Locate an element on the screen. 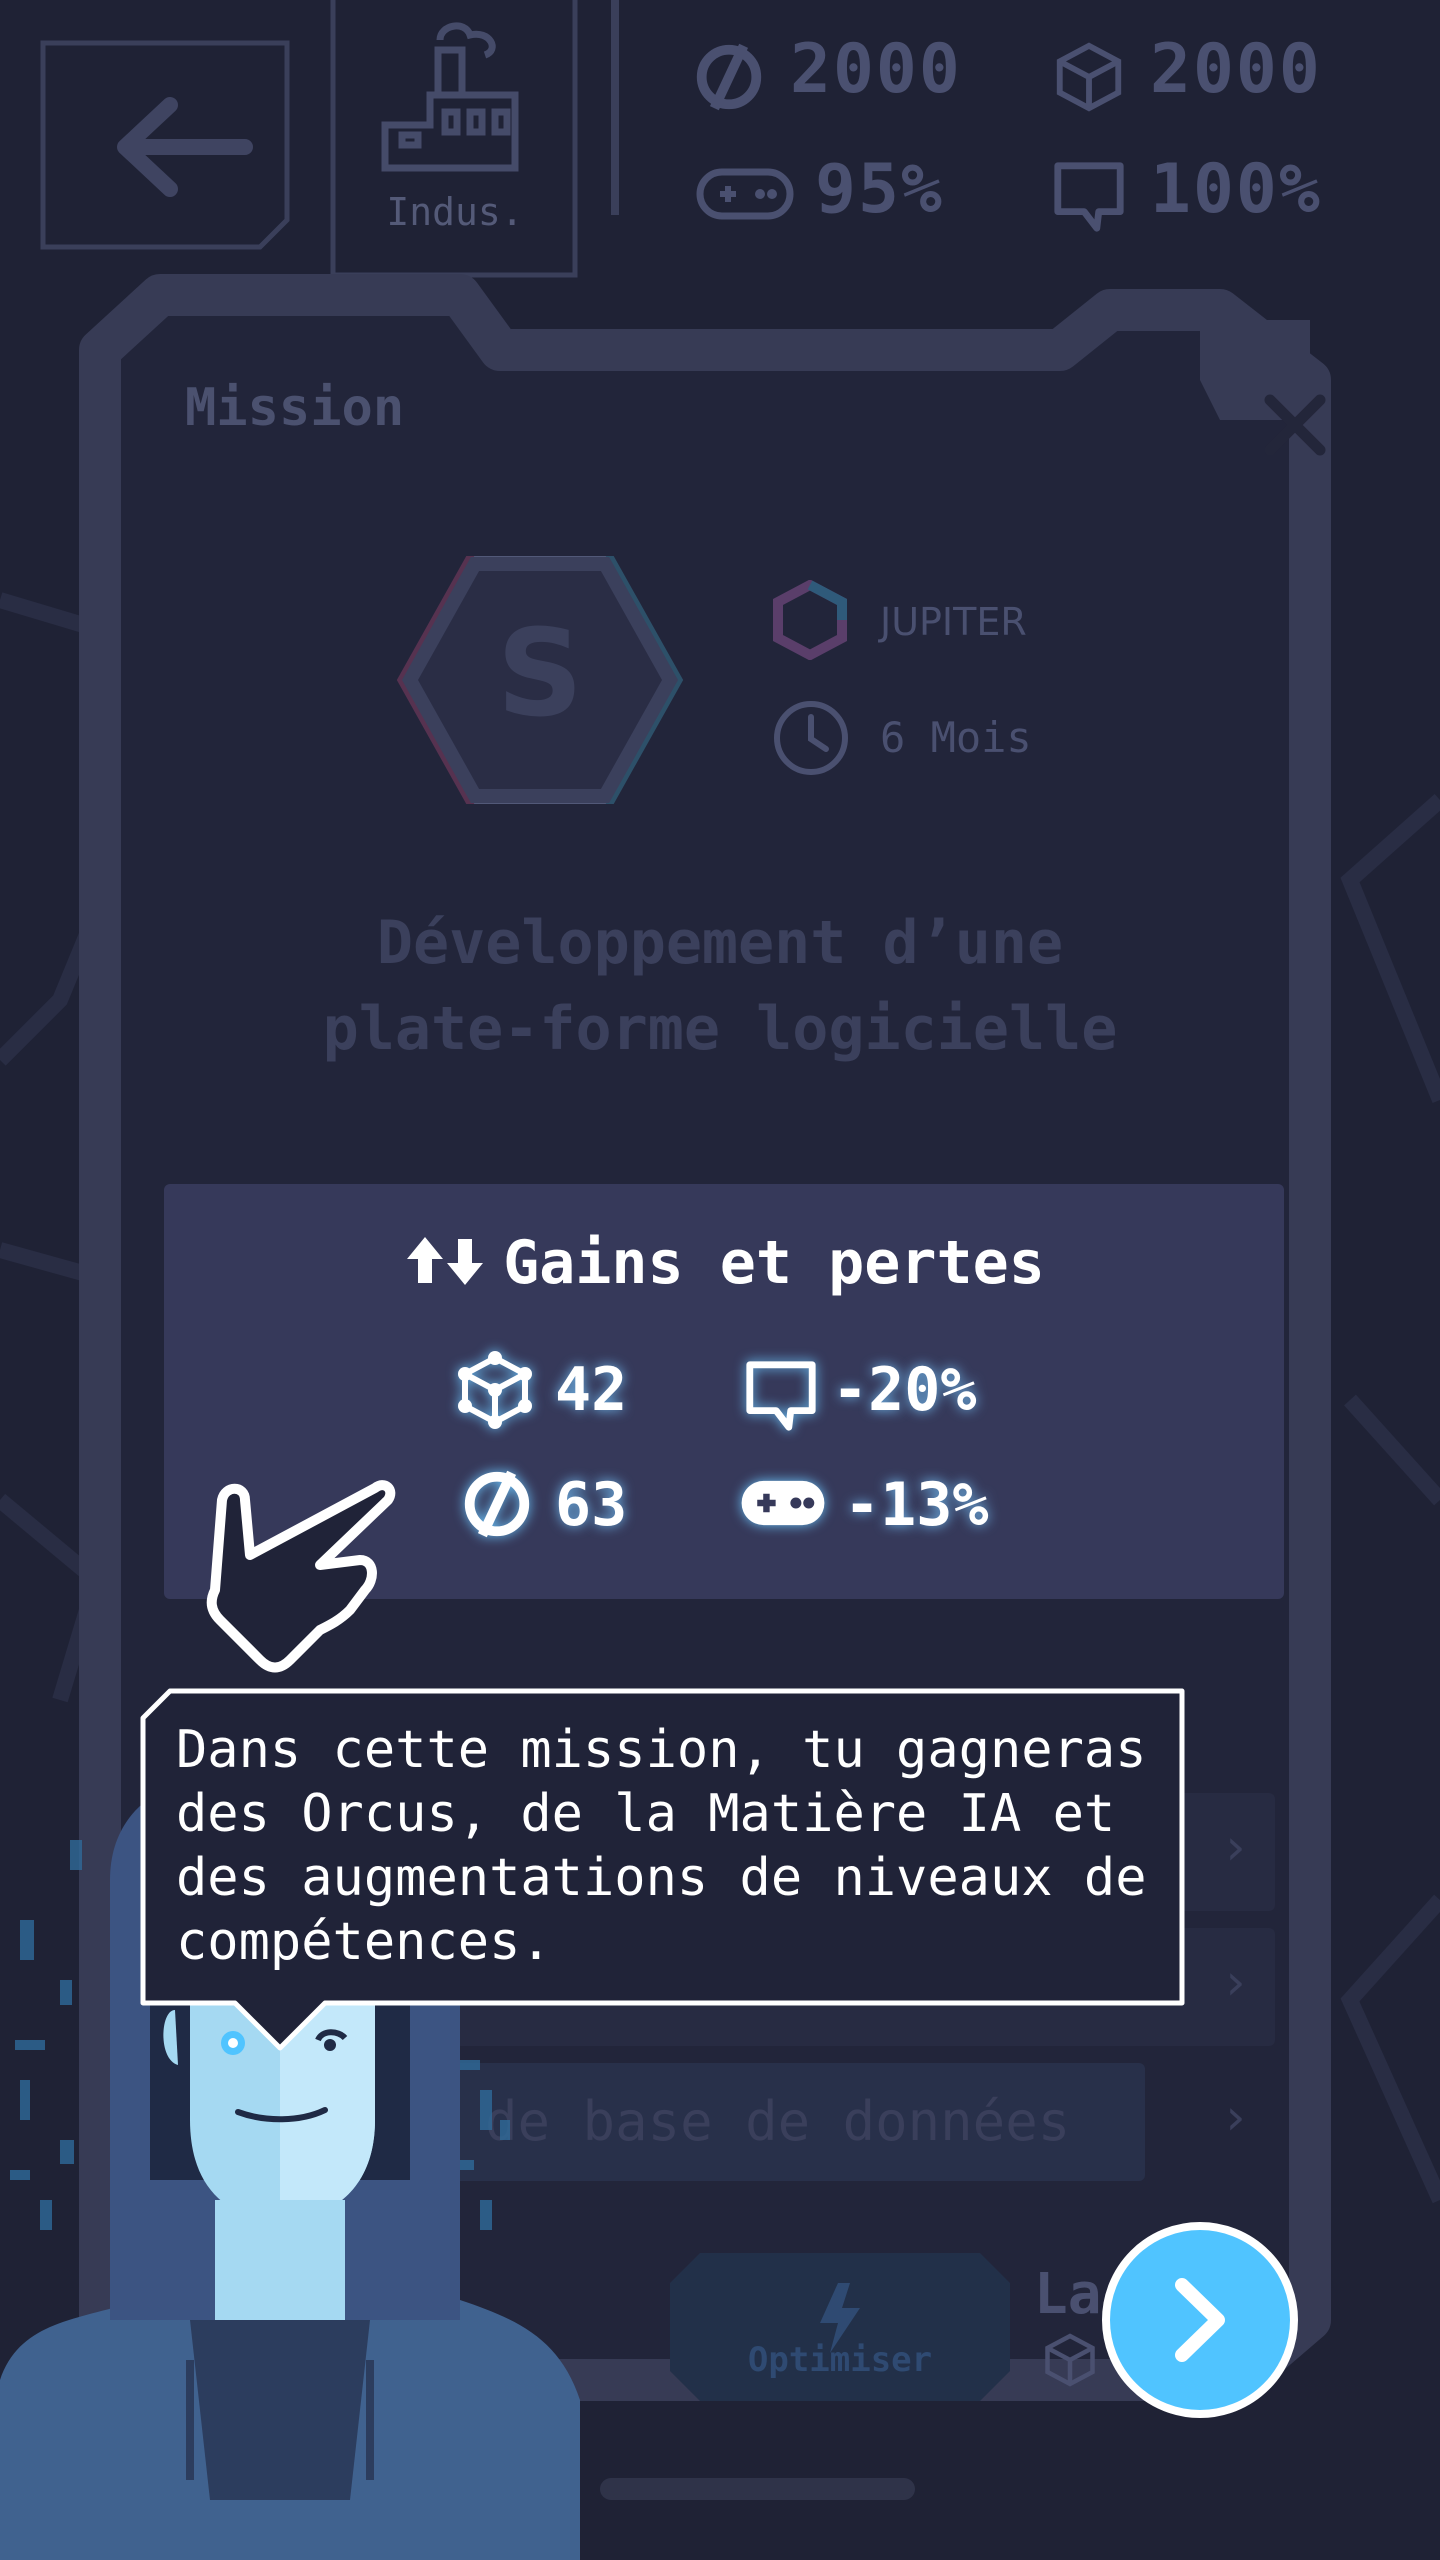 This screenshot has width=1440, height=2560. scrollbar is located at coordinates (757, 2489).